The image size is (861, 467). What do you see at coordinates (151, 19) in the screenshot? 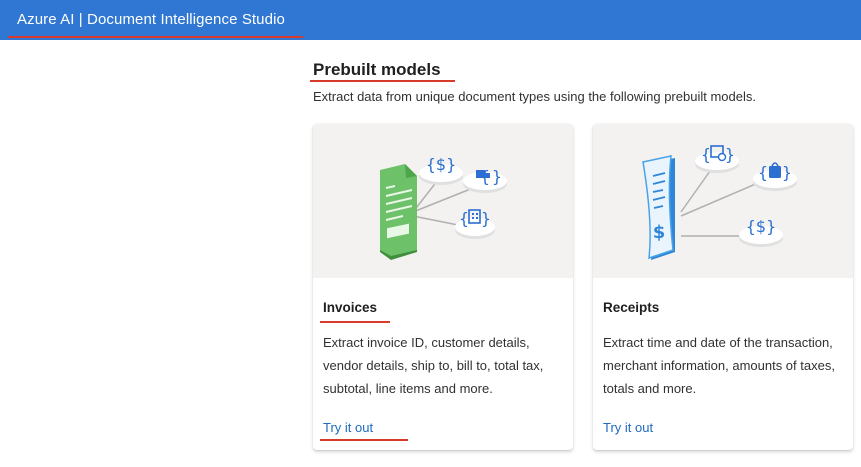
I see `app-title: Azure AI | Document Intelligence Studio` at bounding box center [151, 19].